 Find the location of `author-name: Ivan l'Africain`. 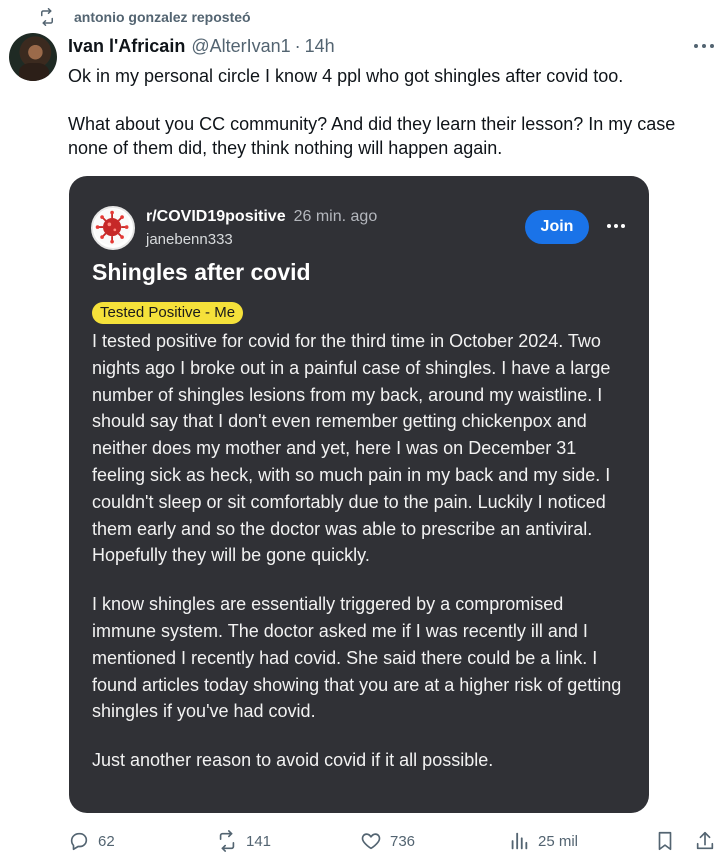

author-name: Ivan l'Africain is located at coordinates (126, 46).